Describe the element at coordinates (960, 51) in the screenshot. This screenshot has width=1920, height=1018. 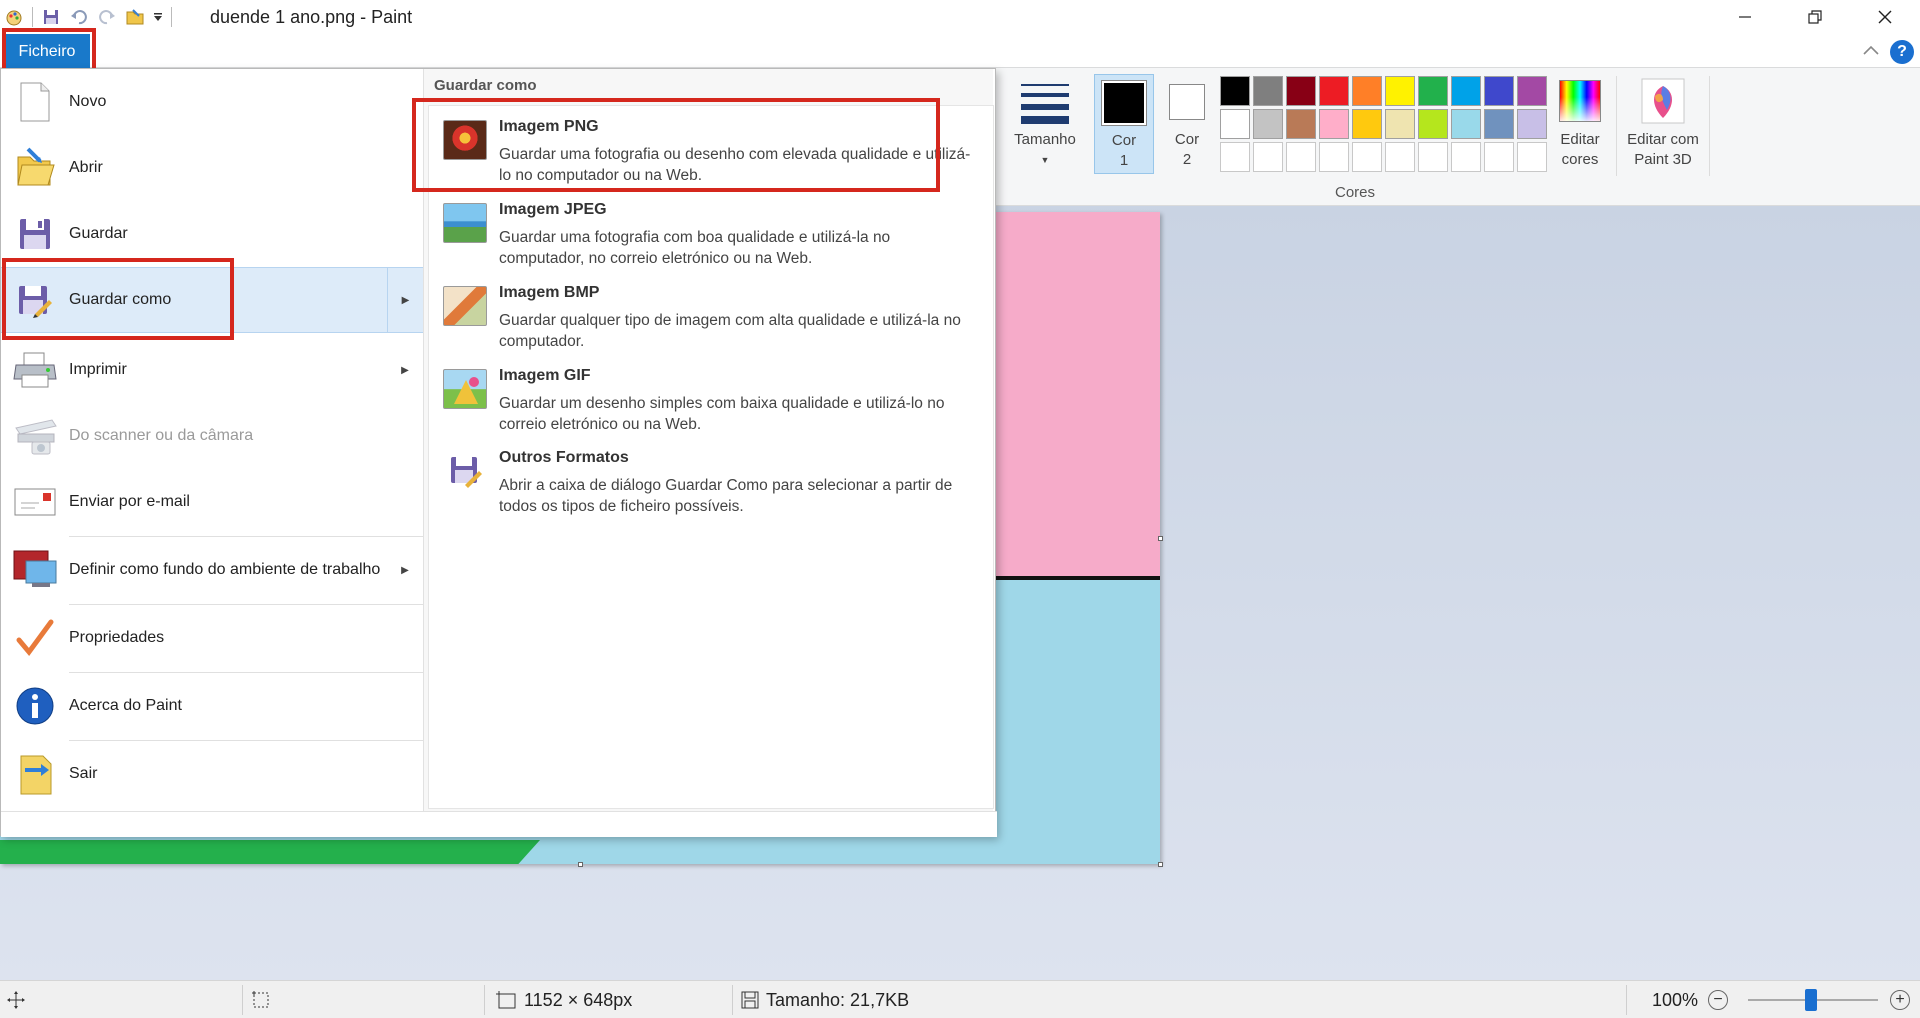
I see `ribbon-tabs` at that location.